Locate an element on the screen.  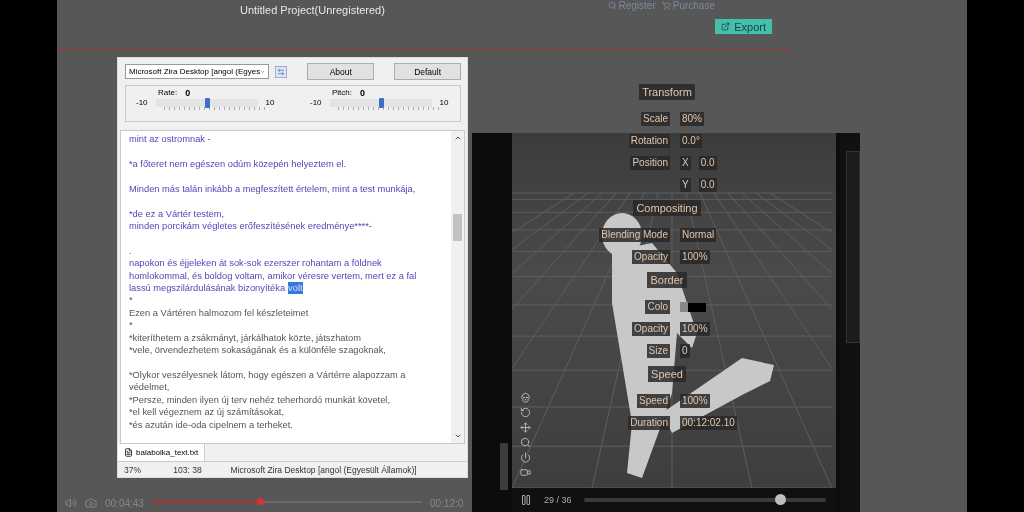
property-label: Size is located at coordinates (658, 351).